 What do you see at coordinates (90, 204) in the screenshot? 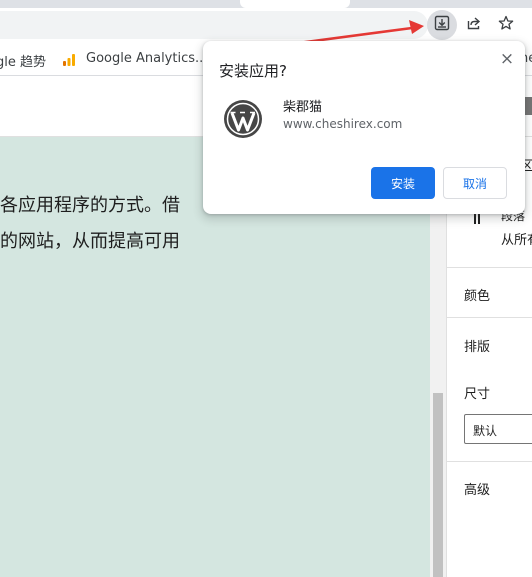
I see `paragraph-line: 各应用程序的方式。借` at bounding box center [90, 204].